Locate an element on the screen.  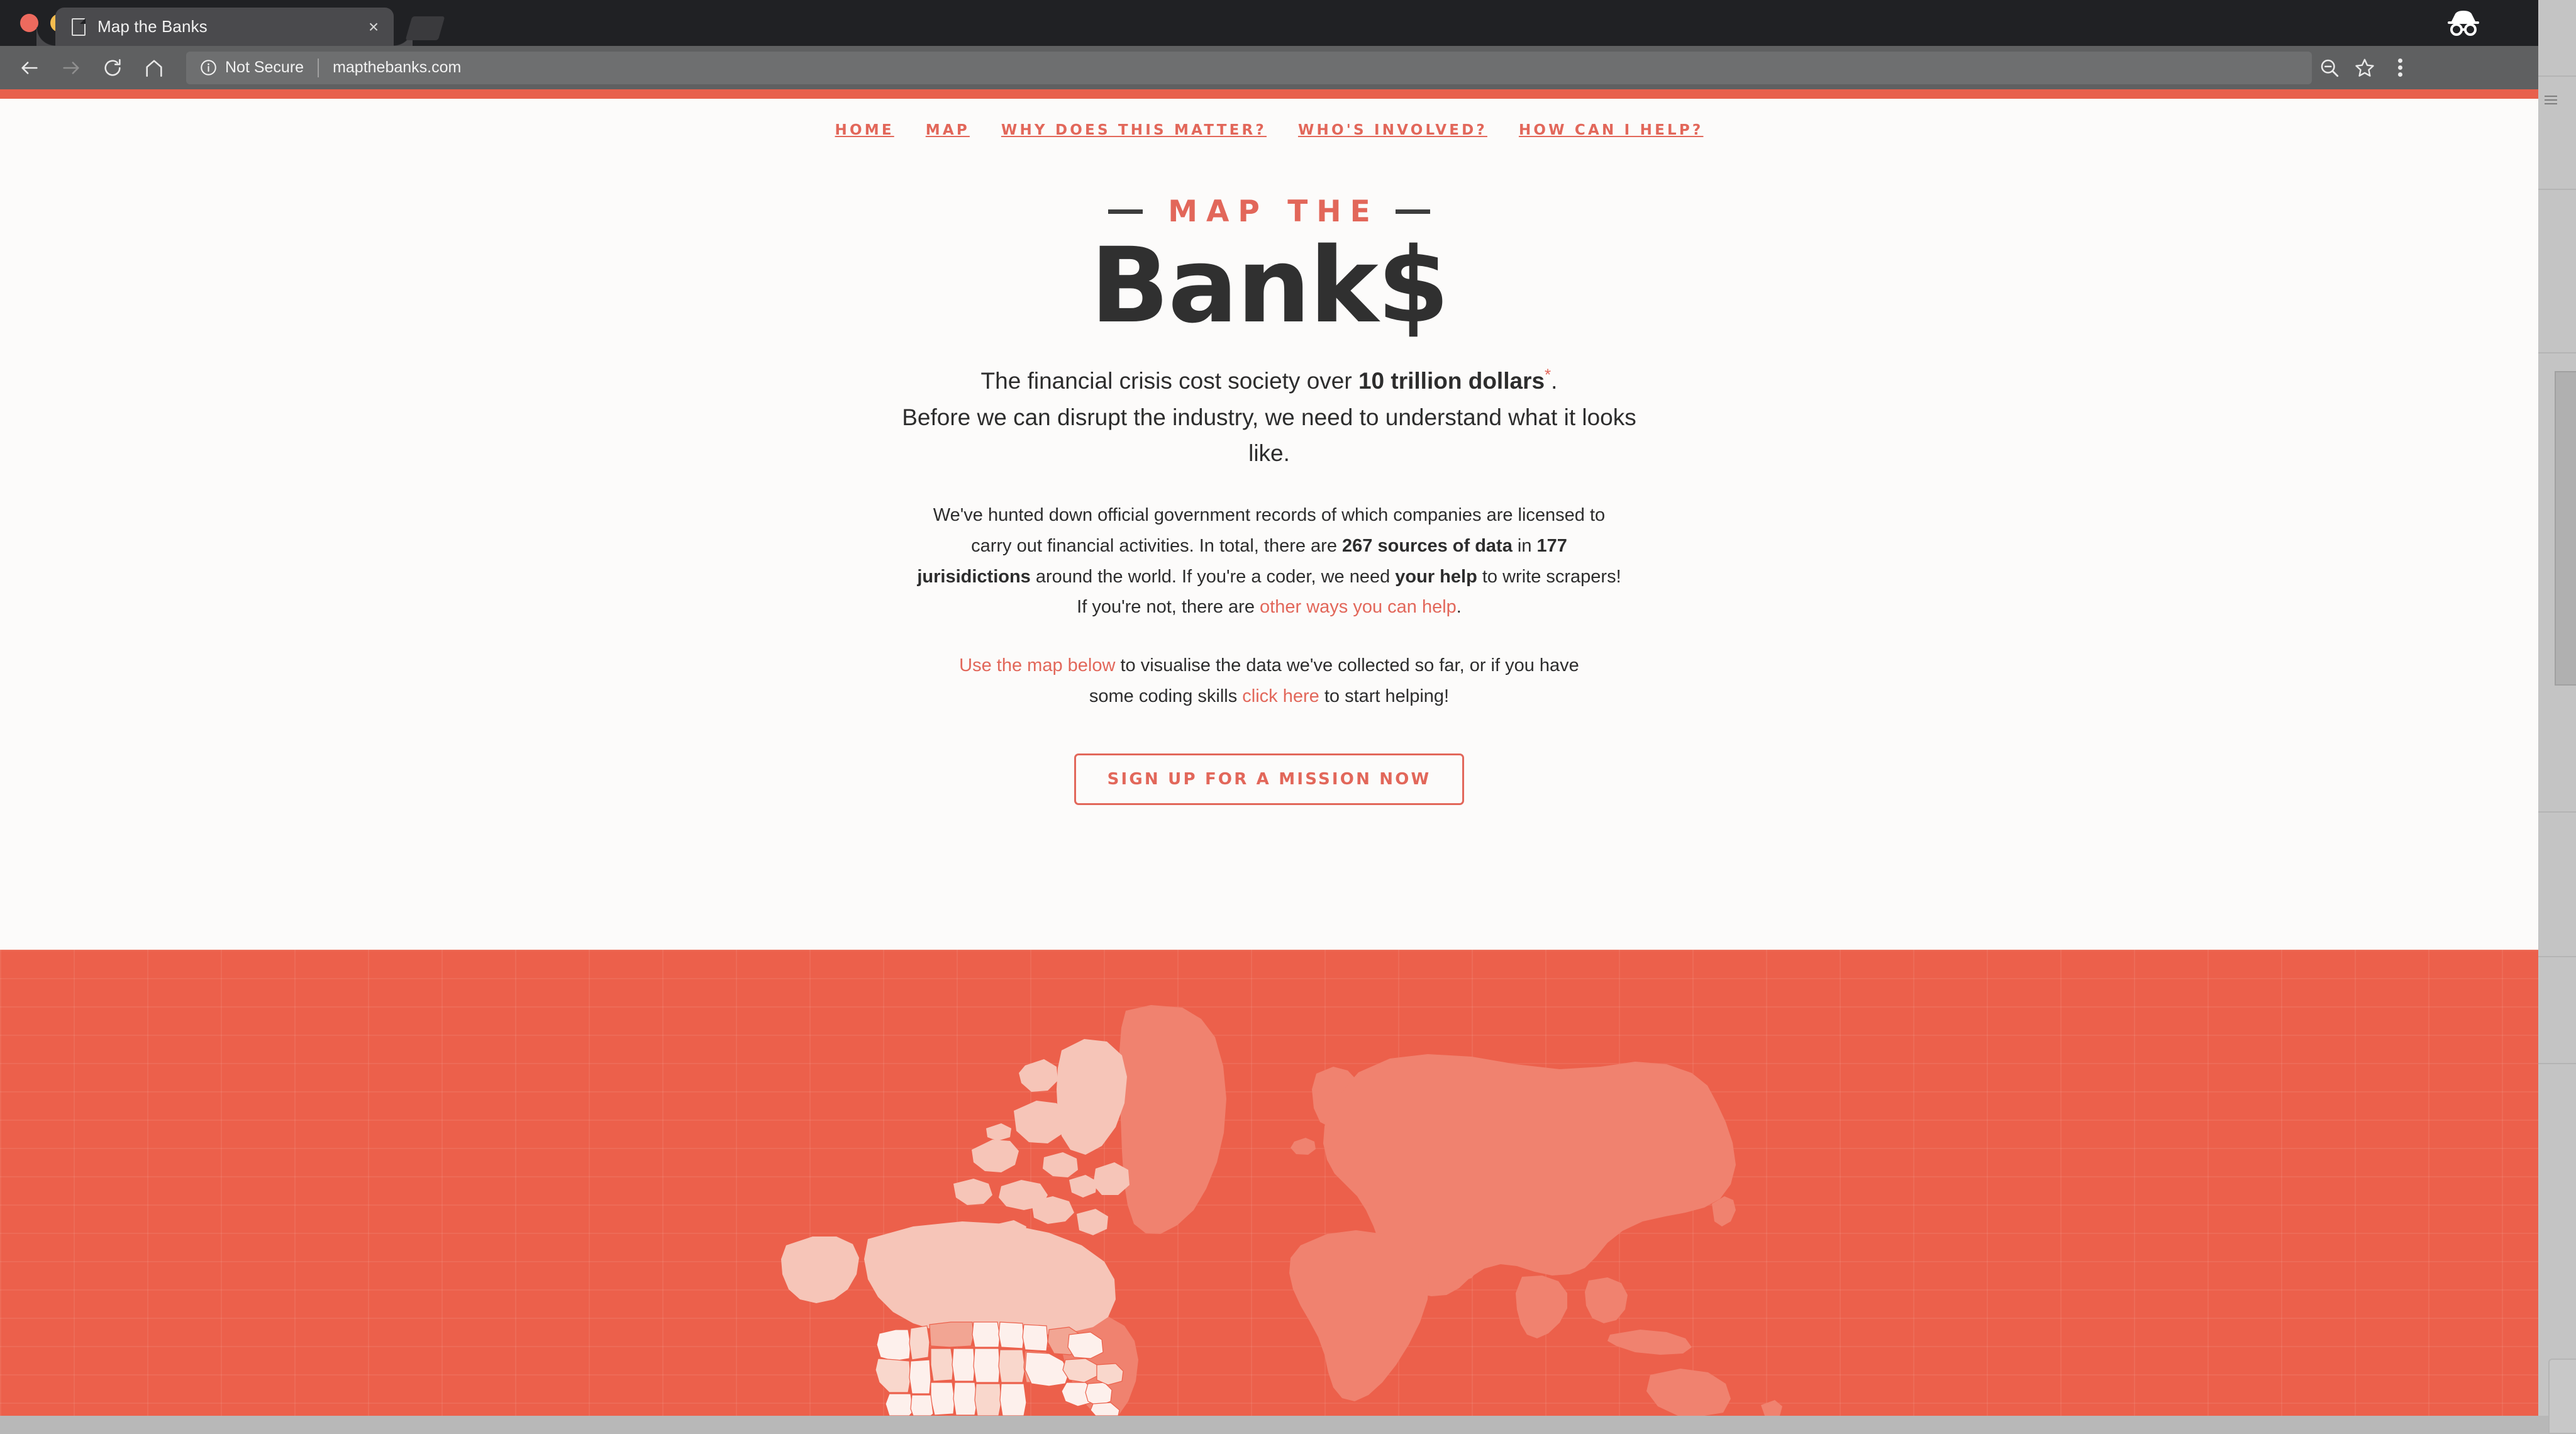
logo-kicker: MAP THE is located at coordinates (1269, 211).